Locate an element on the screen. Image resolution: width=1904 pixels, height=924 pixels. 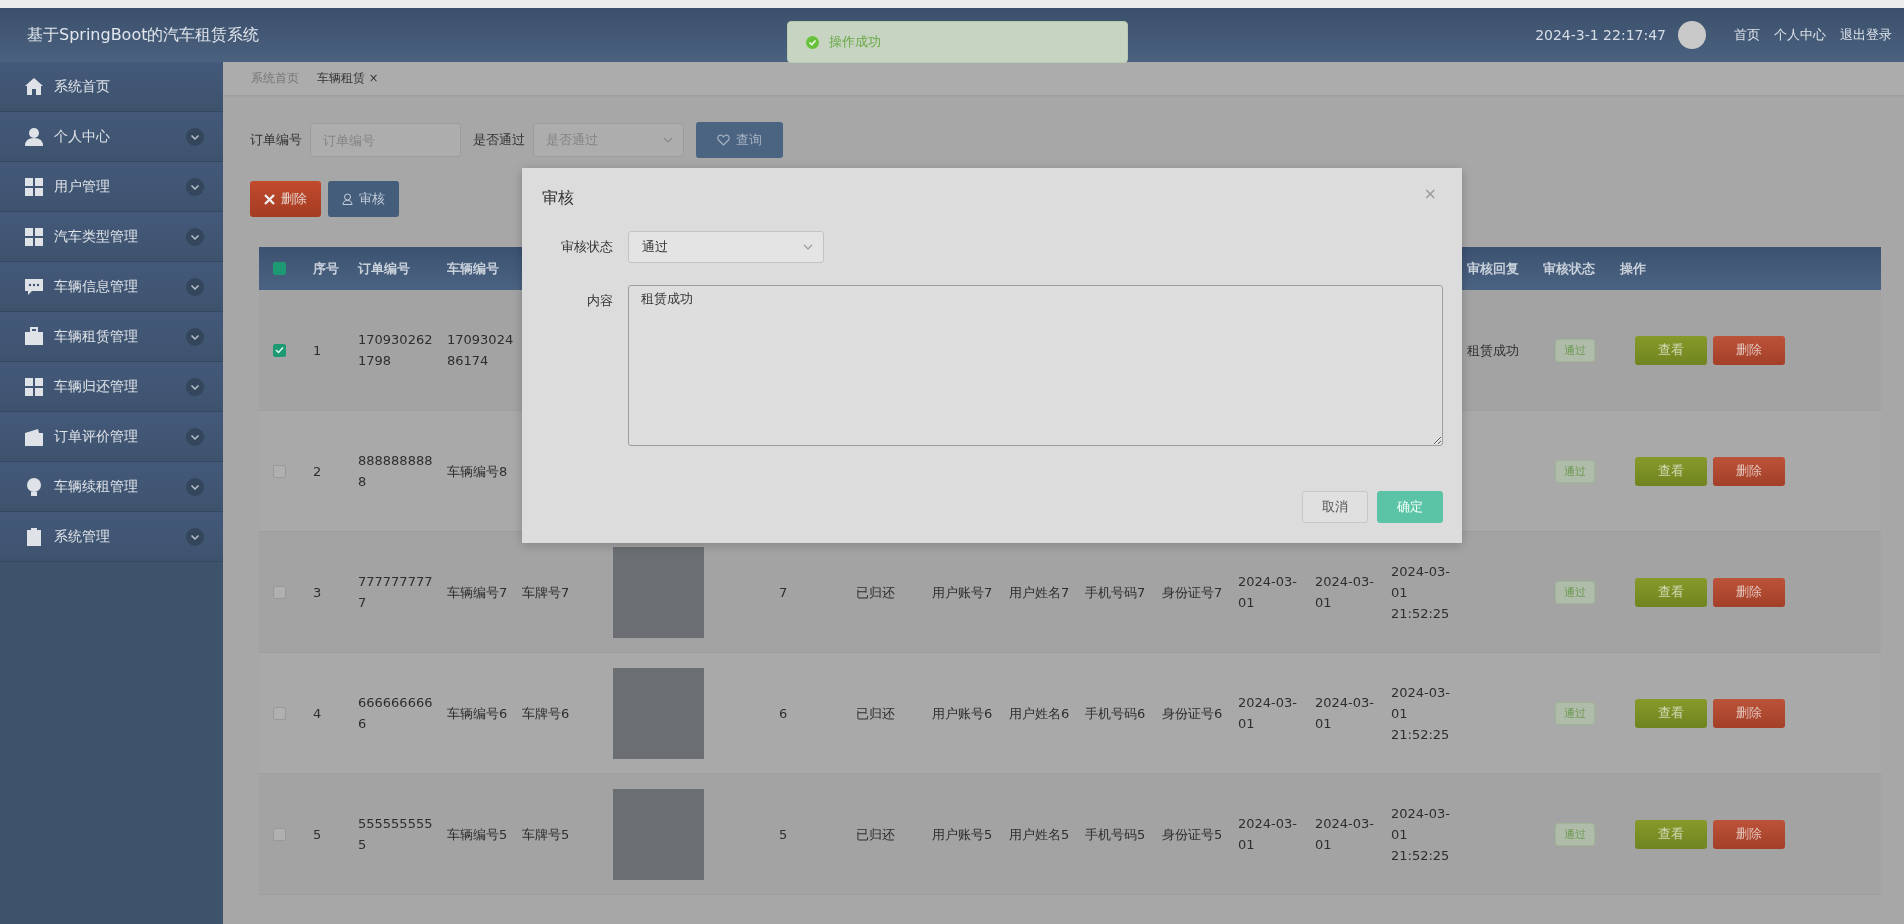
table-cell: 车辆编号6 is located at coordinates (477, 713).